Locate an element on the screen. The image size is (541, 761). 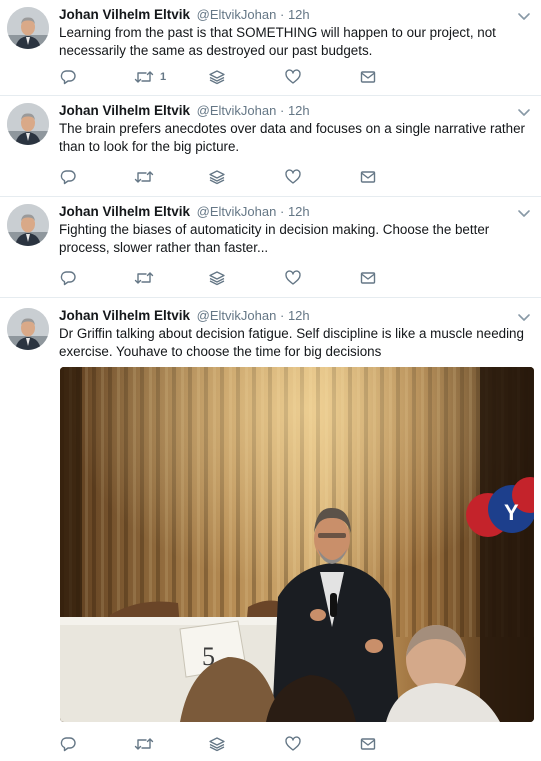
balloon-lettering: Y is located at coordinates (511, 512).